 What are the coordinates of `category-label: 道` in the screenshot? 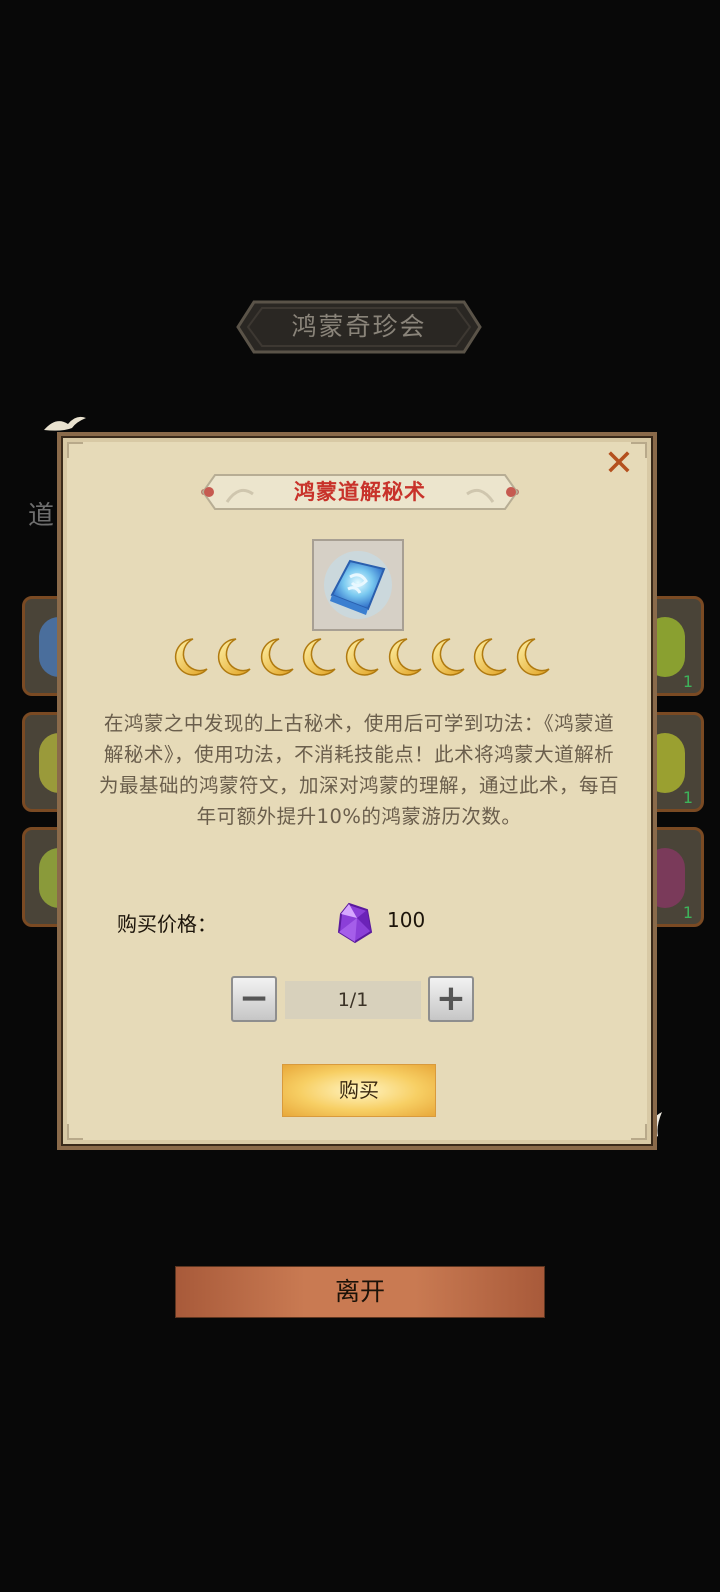 It's located at (41, 516).